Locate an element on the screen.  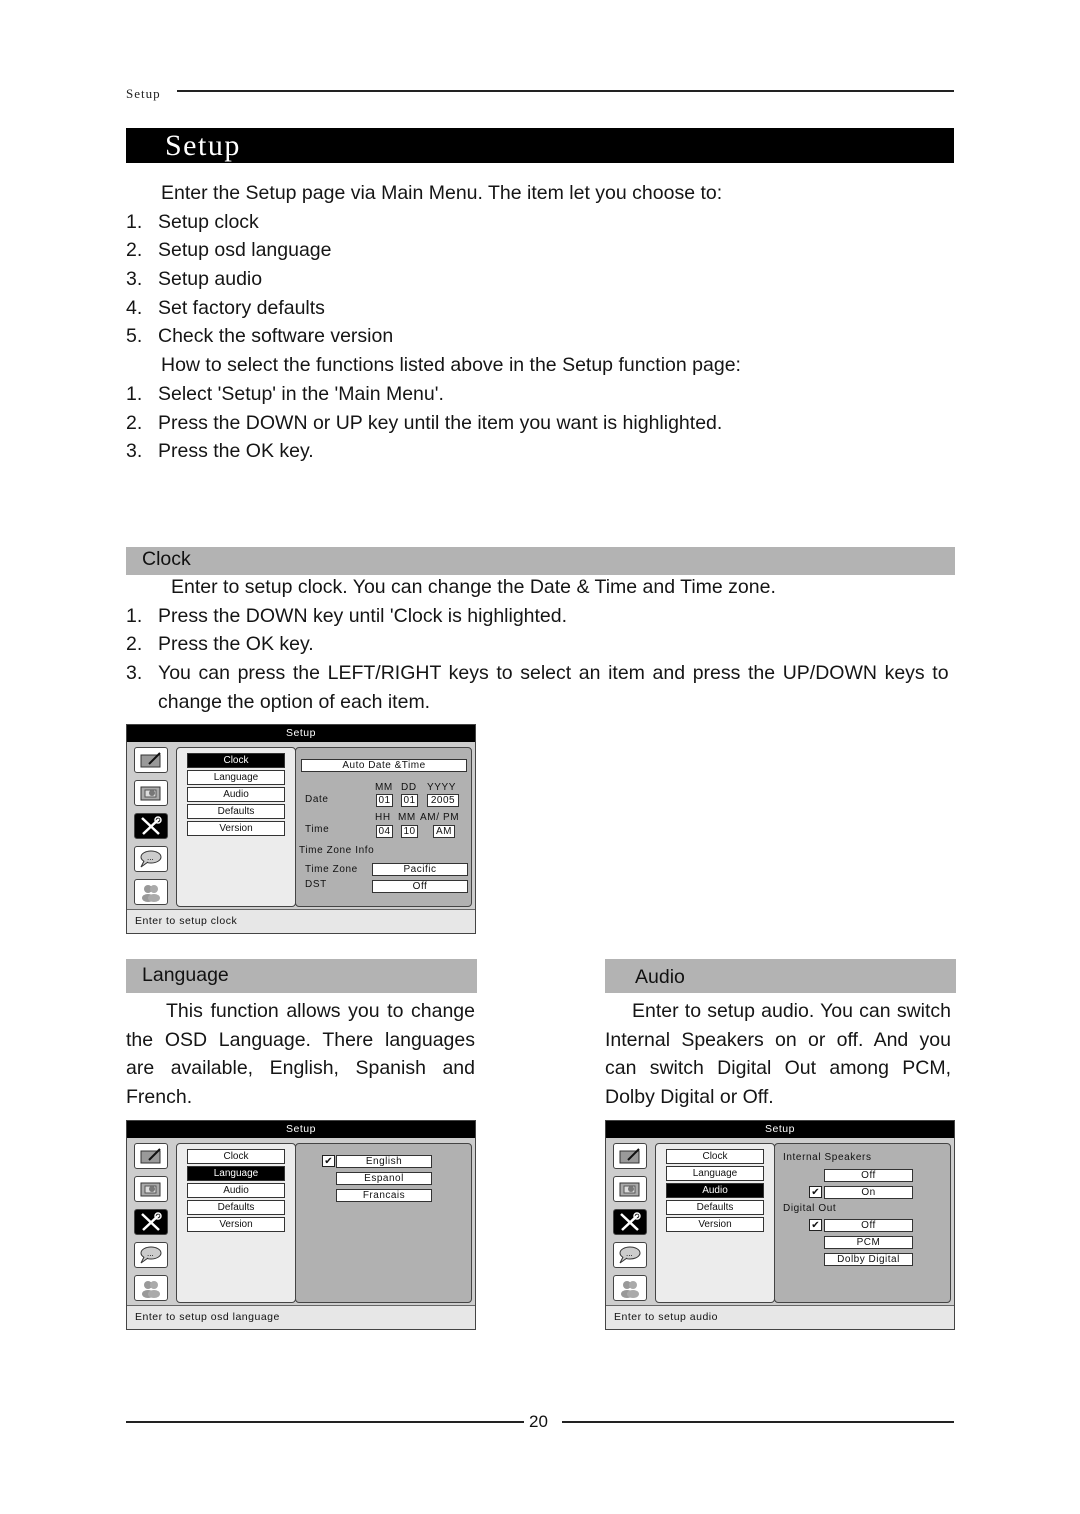
date-year-field: 2005 is located at coordinates (443, 800).